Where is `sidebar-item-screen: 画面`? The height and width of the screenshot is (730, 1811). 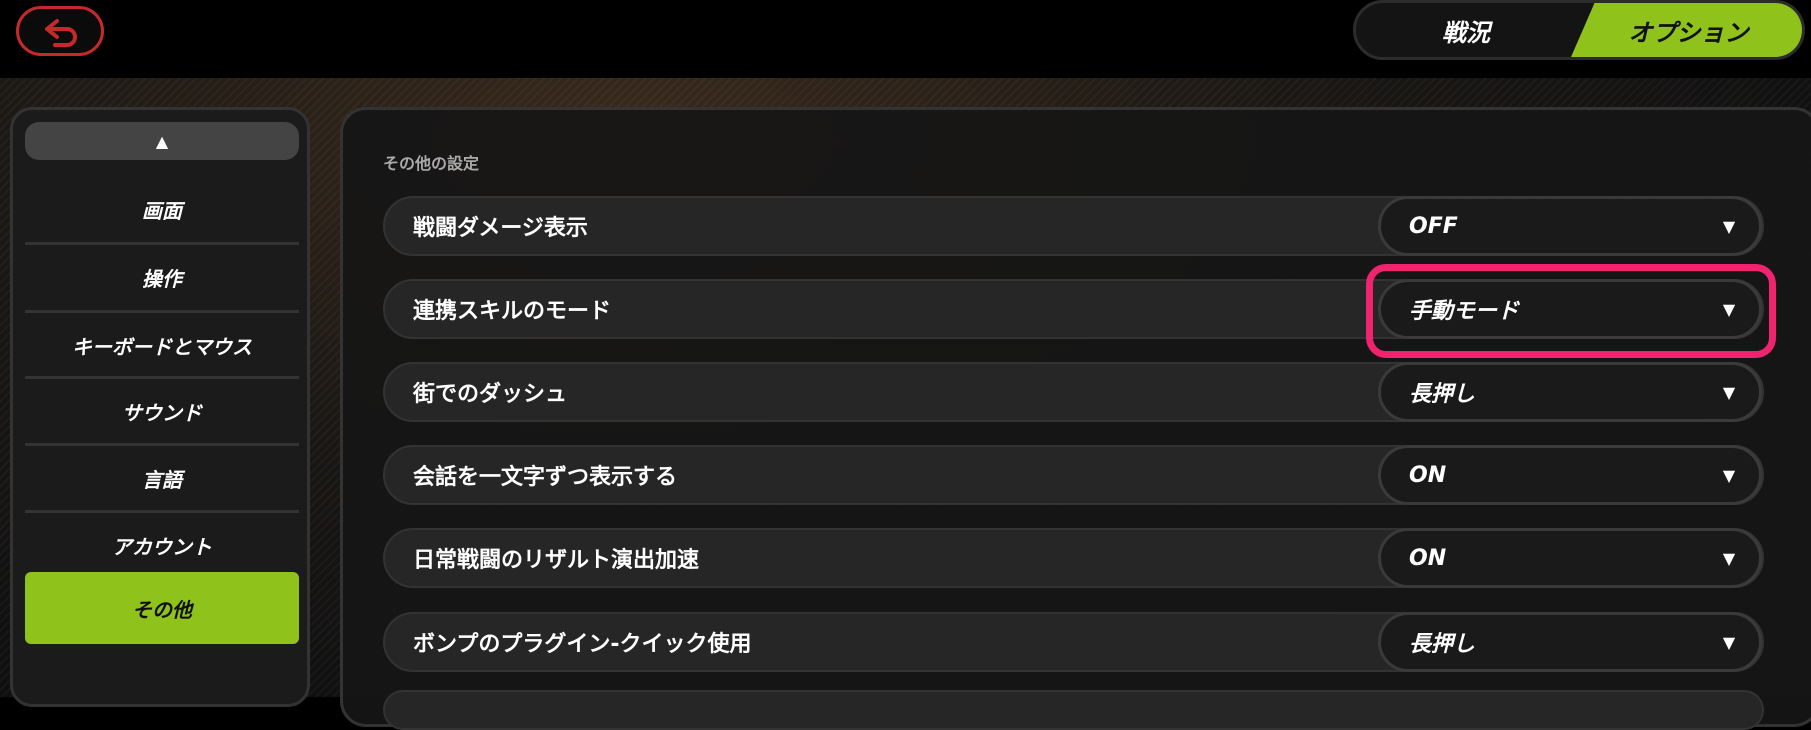 sidebar-item-screen: 画面 is located at coordinates (162, 209).